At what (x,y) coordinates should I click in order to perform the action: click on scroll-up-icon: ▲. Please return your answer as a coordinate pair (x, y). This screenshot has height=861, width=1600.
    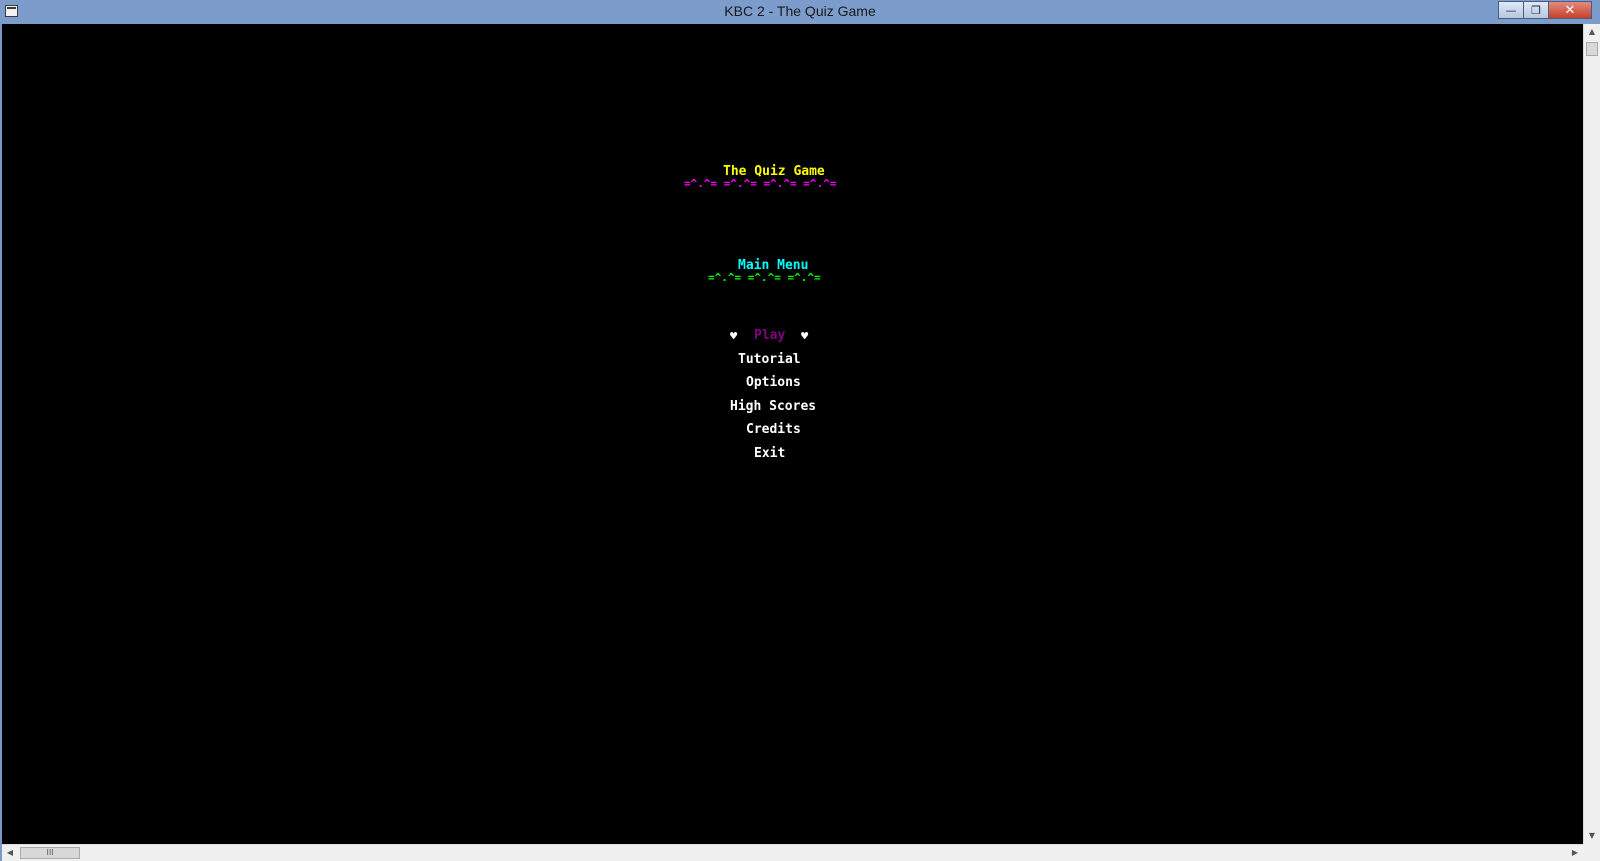
    Looking at the image, I should click on (1592, 32).